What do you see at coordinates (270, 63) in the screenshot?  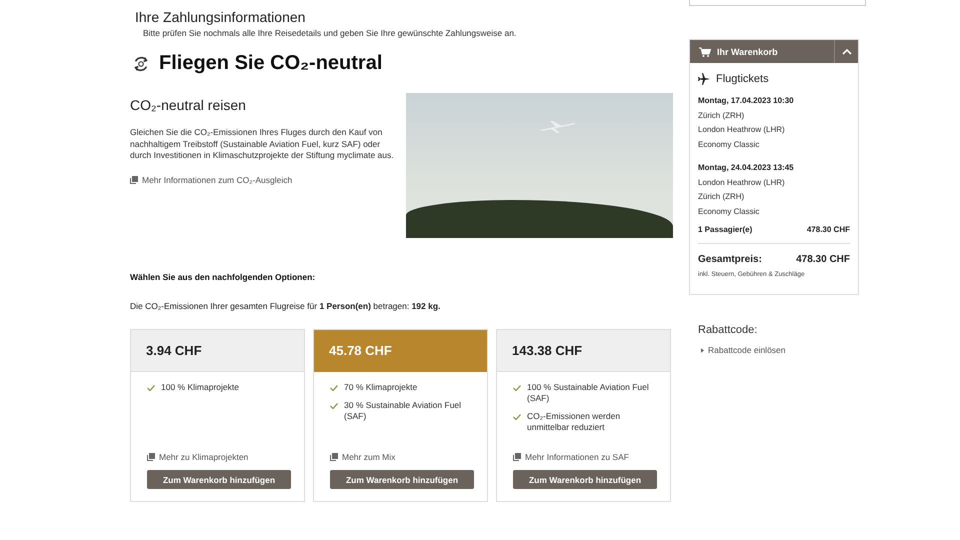 I see `co2-heading: Fliegen Sie CO₂-neutral` at bounding box center [270, 63].